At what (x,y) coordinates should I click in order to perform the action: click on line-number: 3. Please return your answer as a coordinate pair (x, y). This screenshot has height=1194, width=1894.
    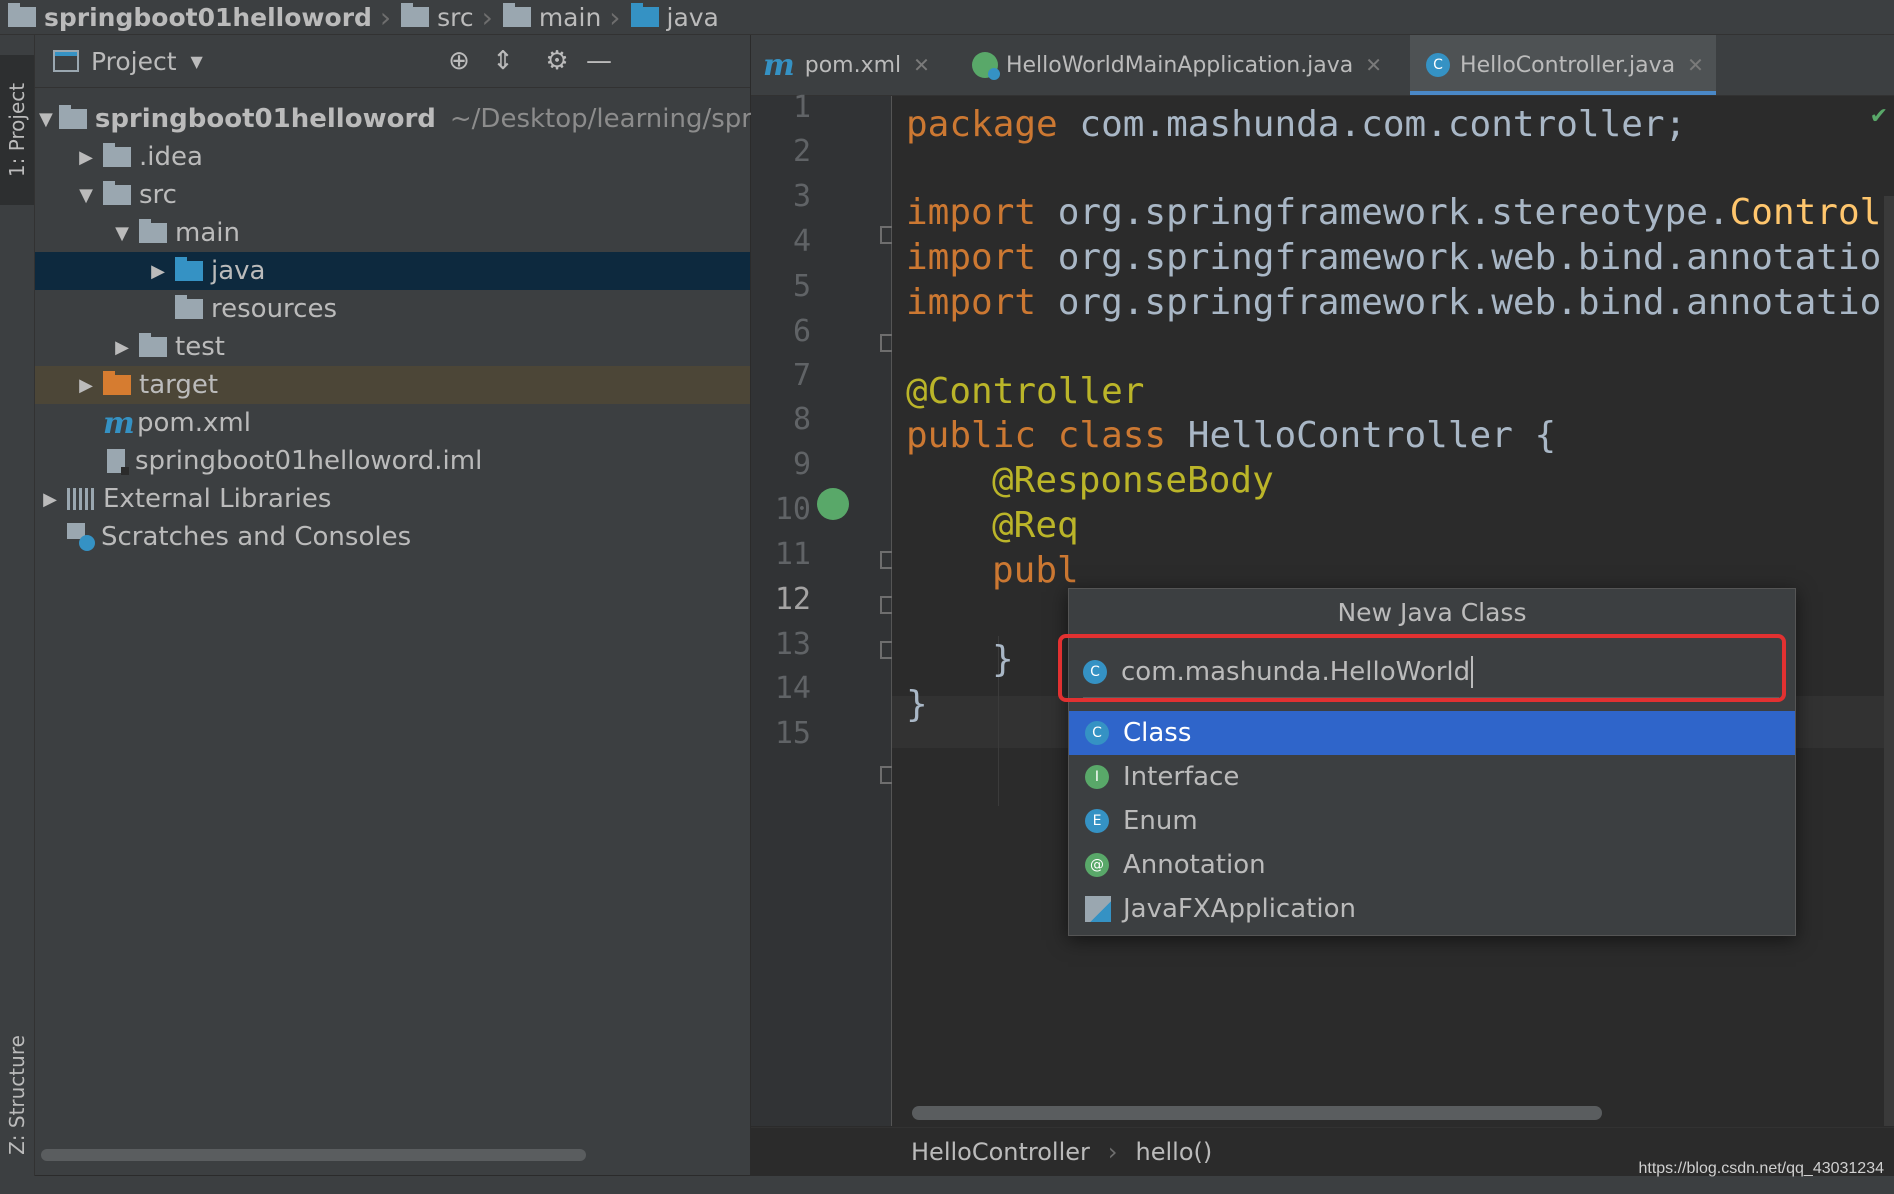
    Looking at the image, I should click on (801, 196).